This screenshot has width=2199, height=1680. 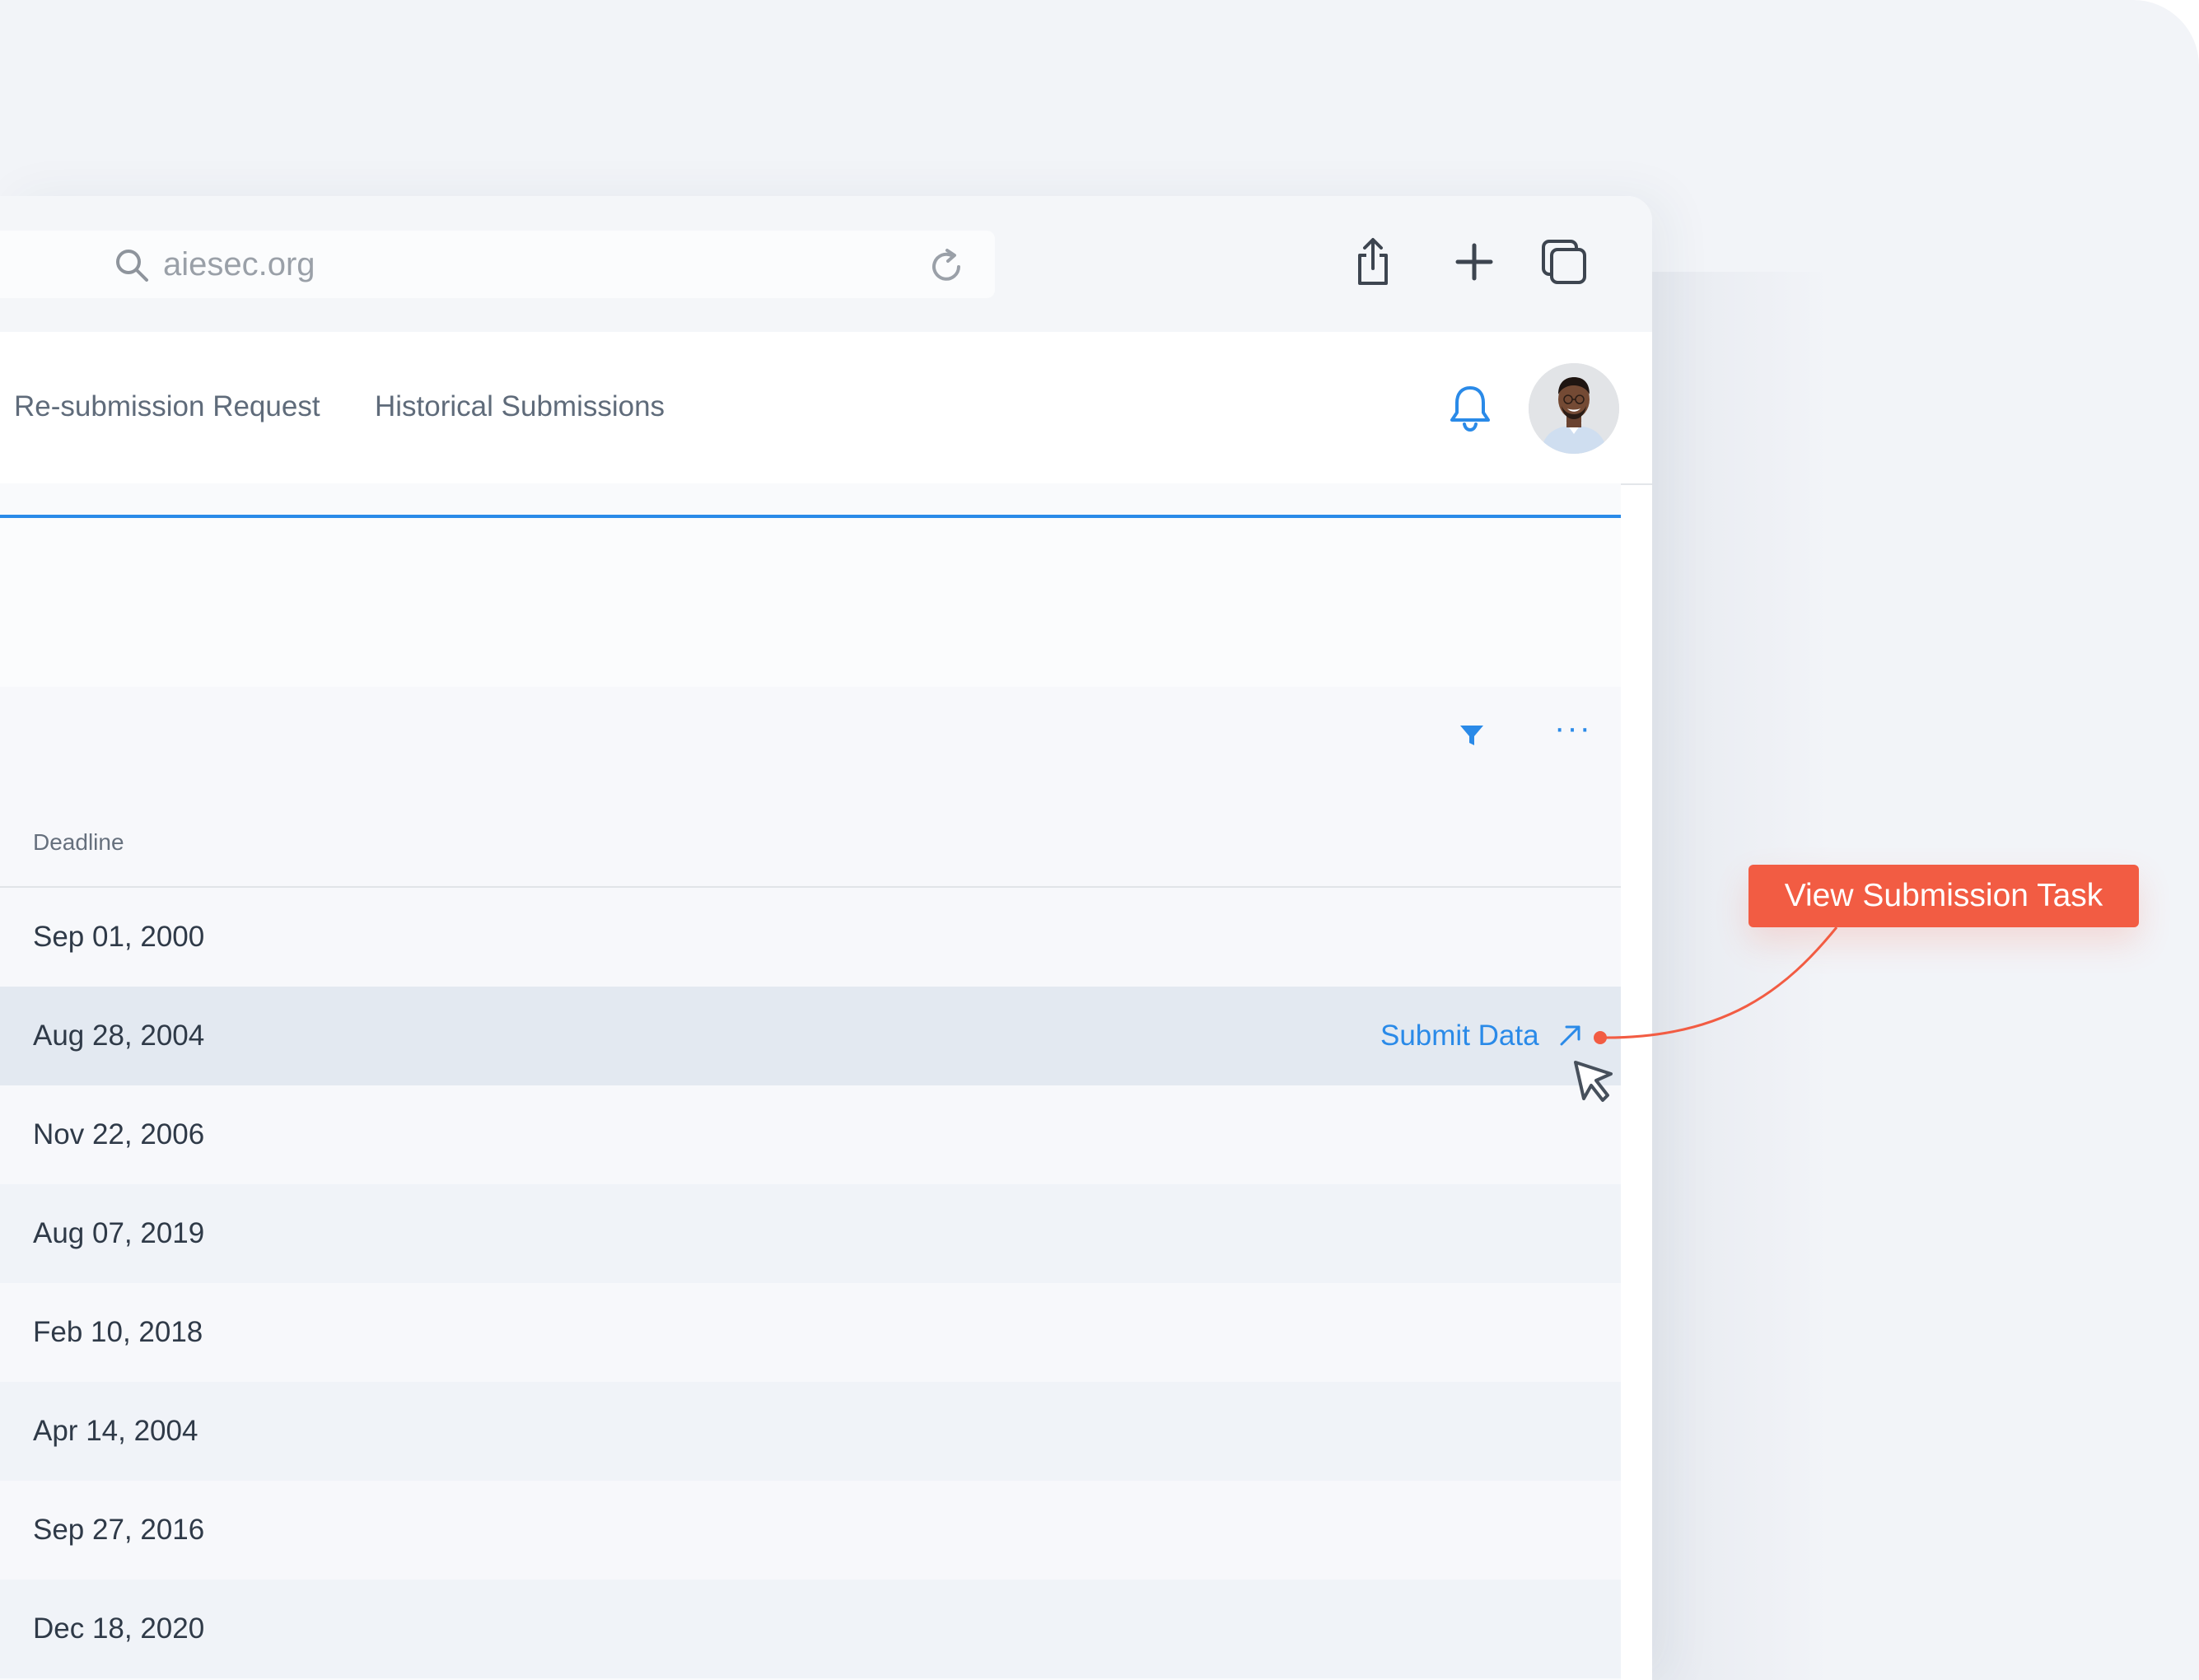 I want to click on avatar-portrait, so click(x=1574, y=408).